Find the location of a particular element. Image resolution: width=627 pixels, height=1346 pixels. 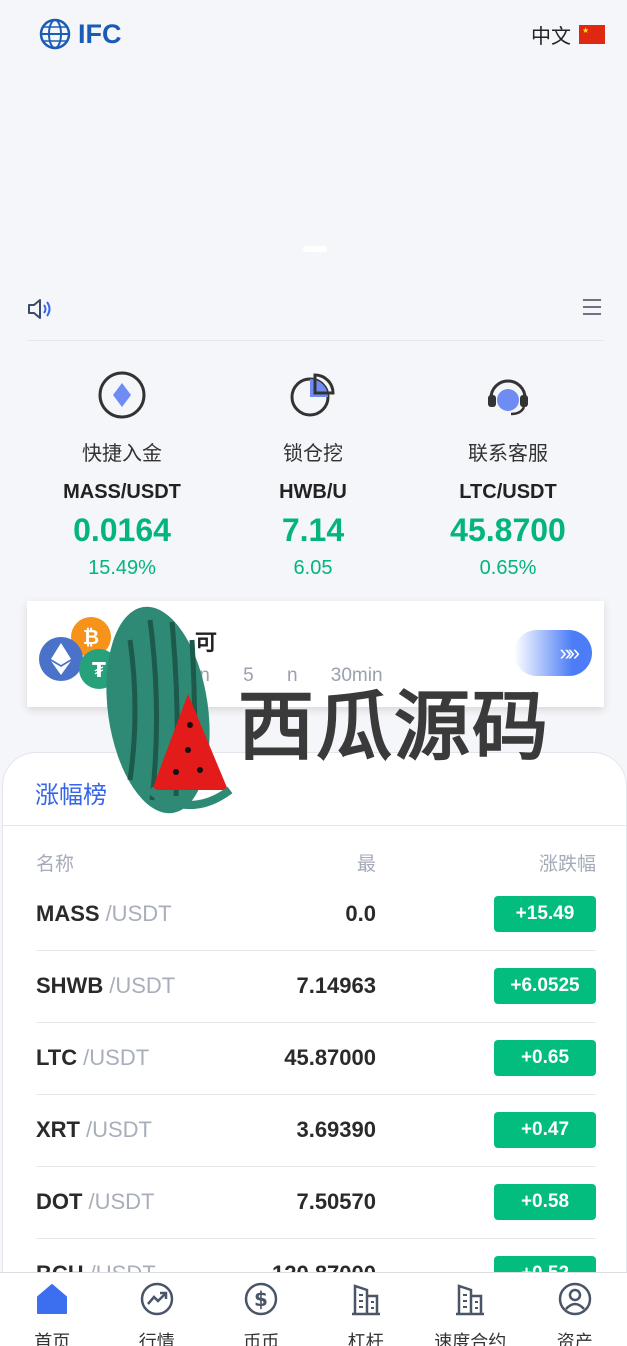

row-symbol: XRT/USDT is located at coordinates (94, 1130).